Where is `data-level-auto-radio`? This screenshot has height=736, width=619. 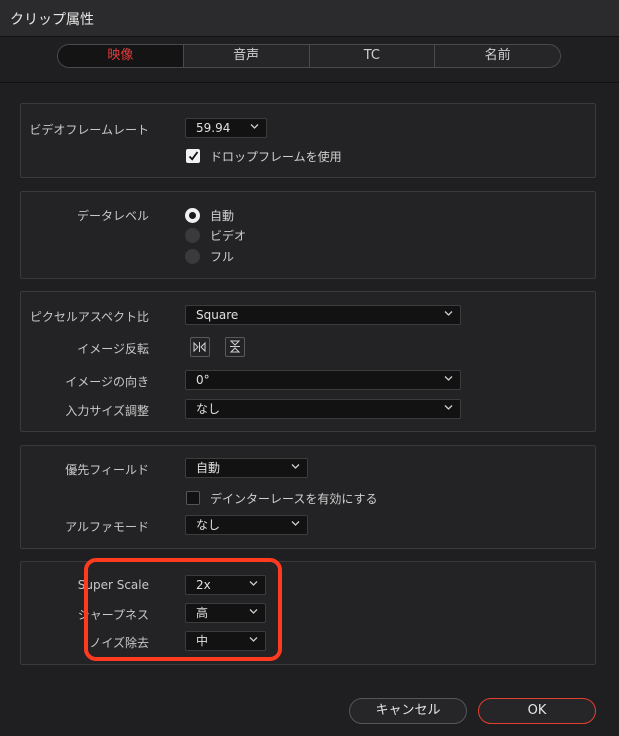
data-level-auto-radio is located at coordinates (192, 215).